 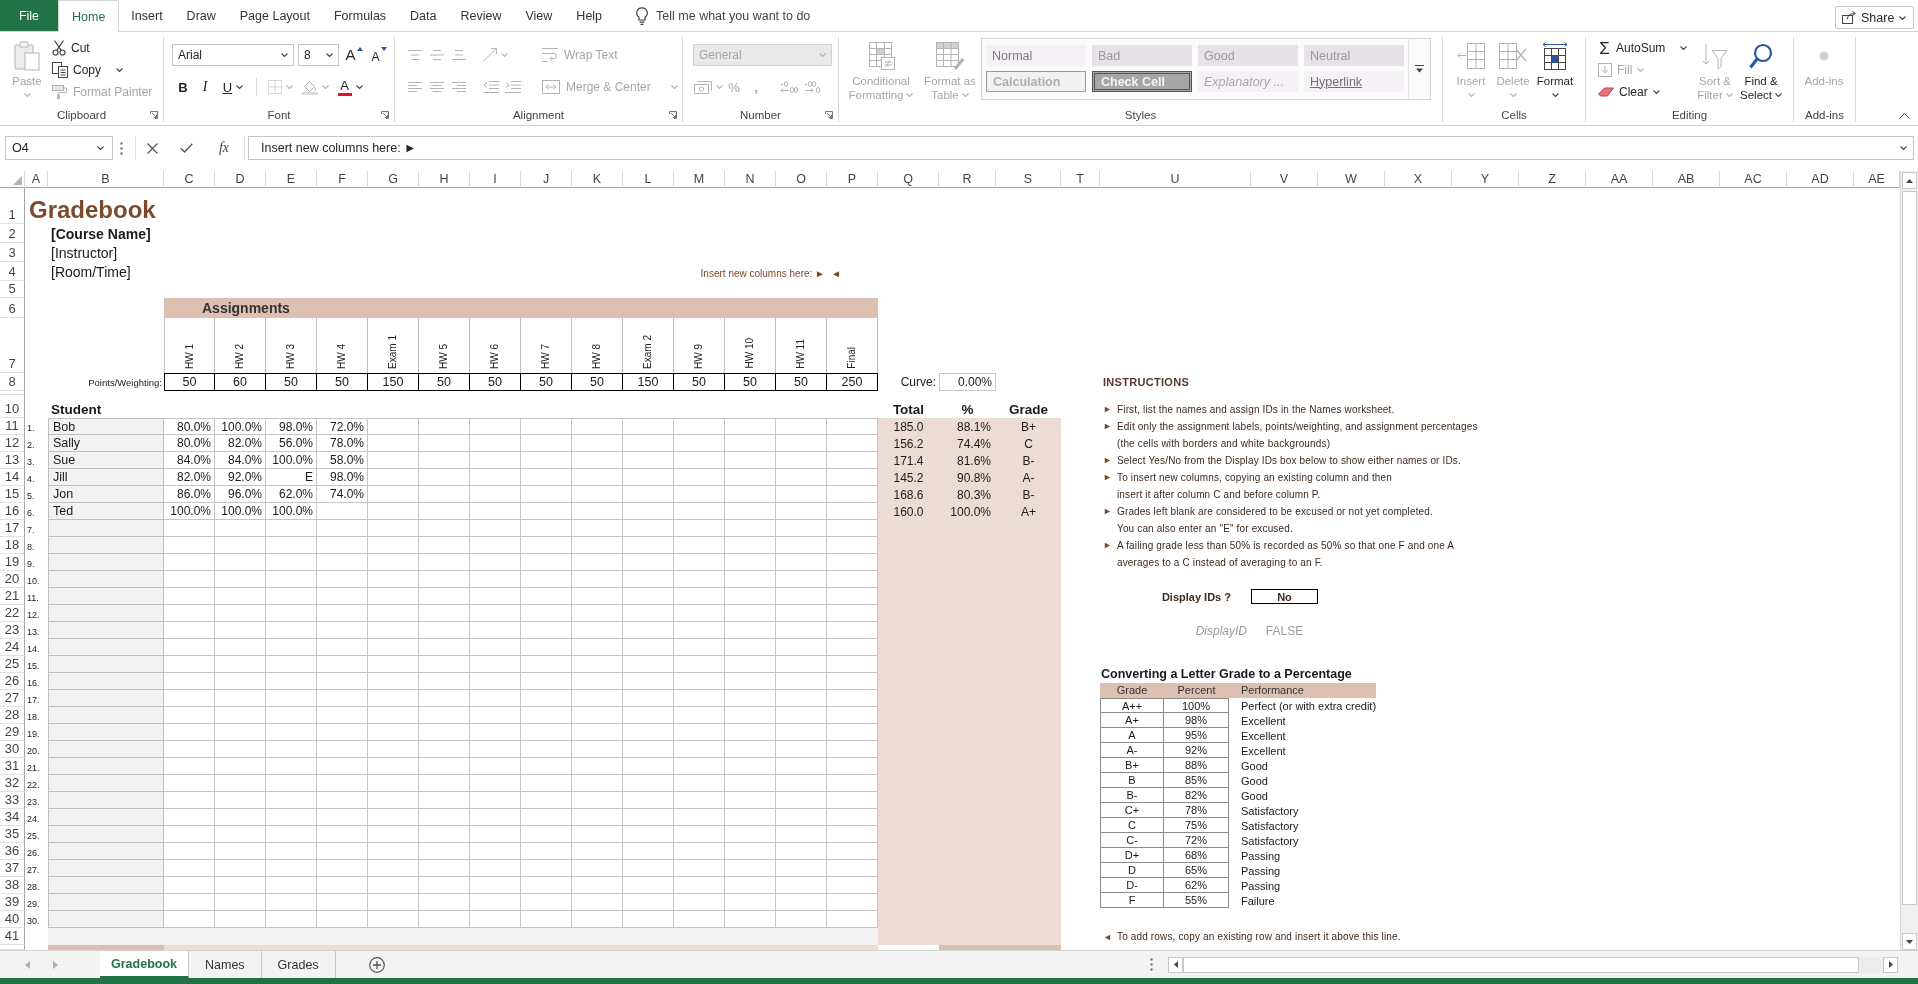 What do you see at coordinates (102, 70) in the screenshot?
I see `copy-button: Copy` at bounding box center [102, 70].